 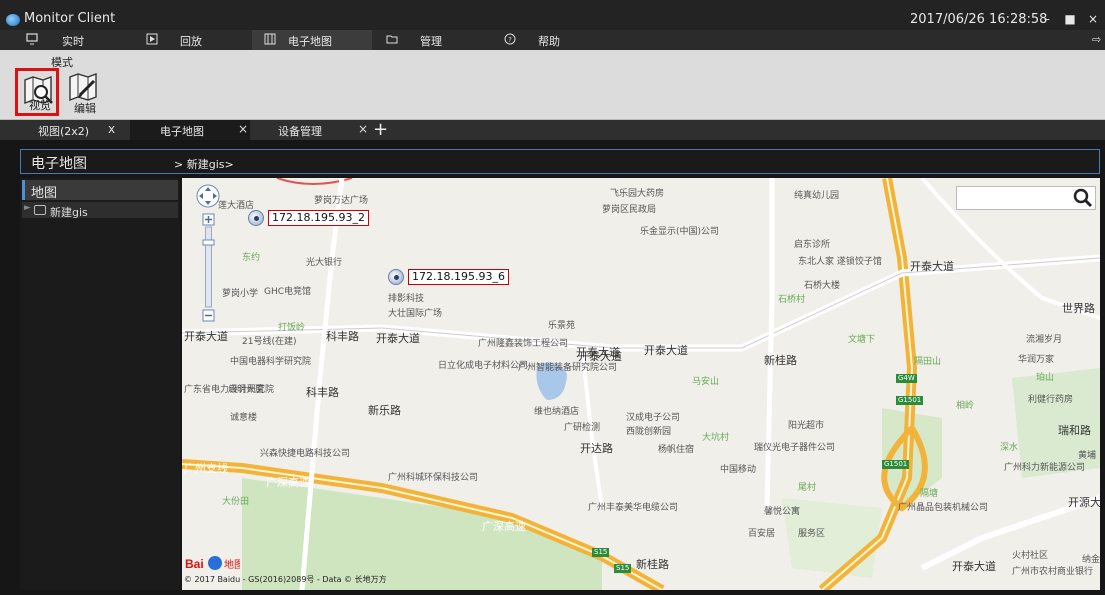 I want to click on map-icon, so click(x=270, y=39).